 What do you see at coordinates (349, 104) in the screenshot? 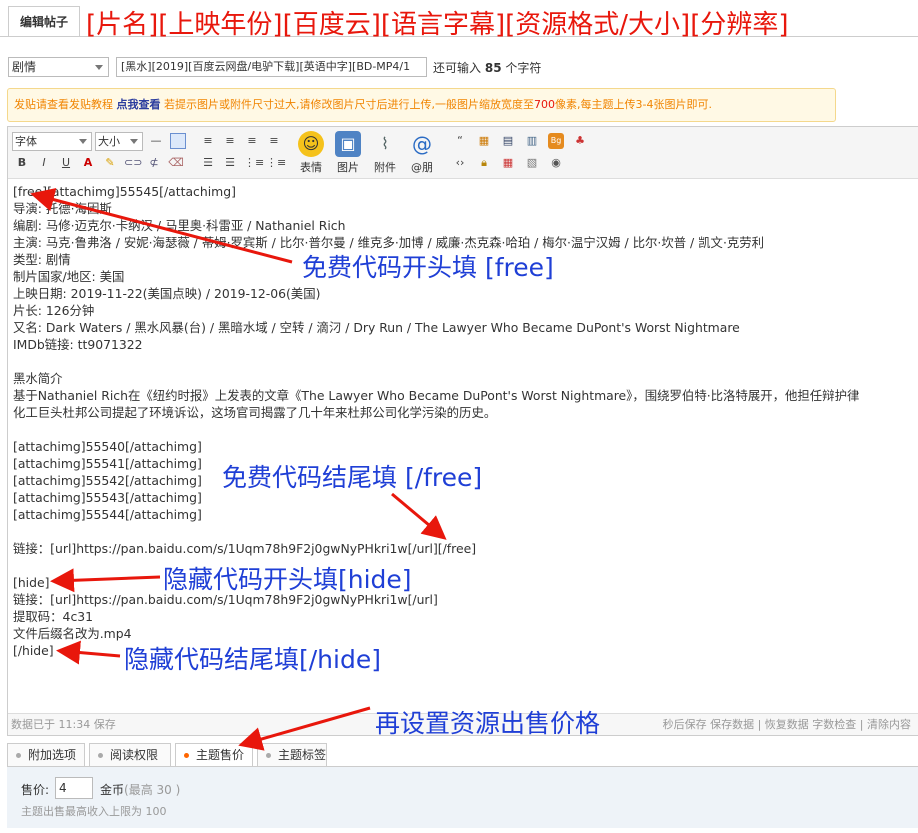
I see `notice-text-2: 若提示图片或附件尺寸过大,请修改图片尺寸后进行上传,一般图片缩放宽度至` at bounding box center [349, 104].